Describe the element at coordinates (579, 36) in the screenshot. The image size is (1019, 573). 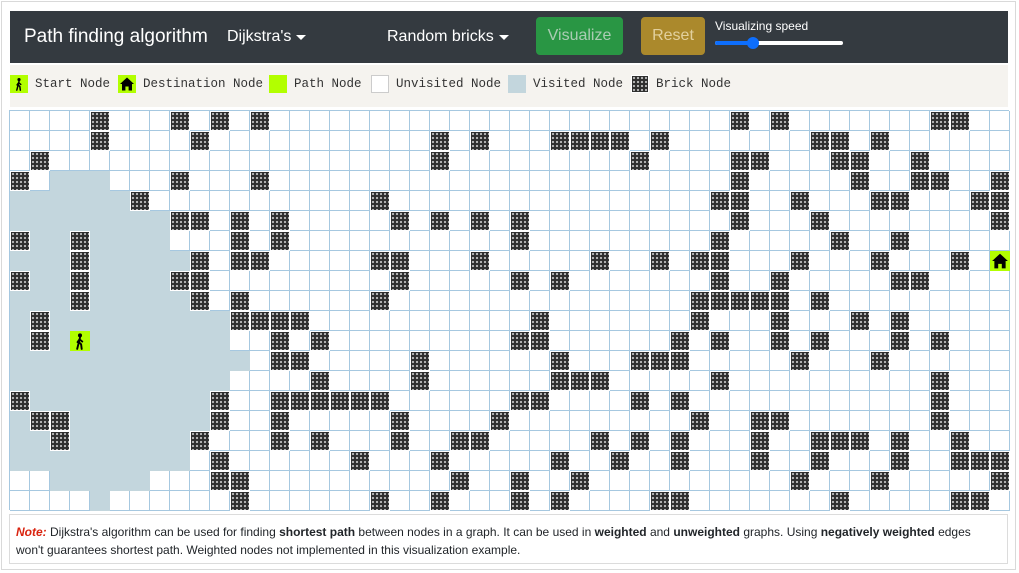
I see `visualize-button: Visualize` at that location.